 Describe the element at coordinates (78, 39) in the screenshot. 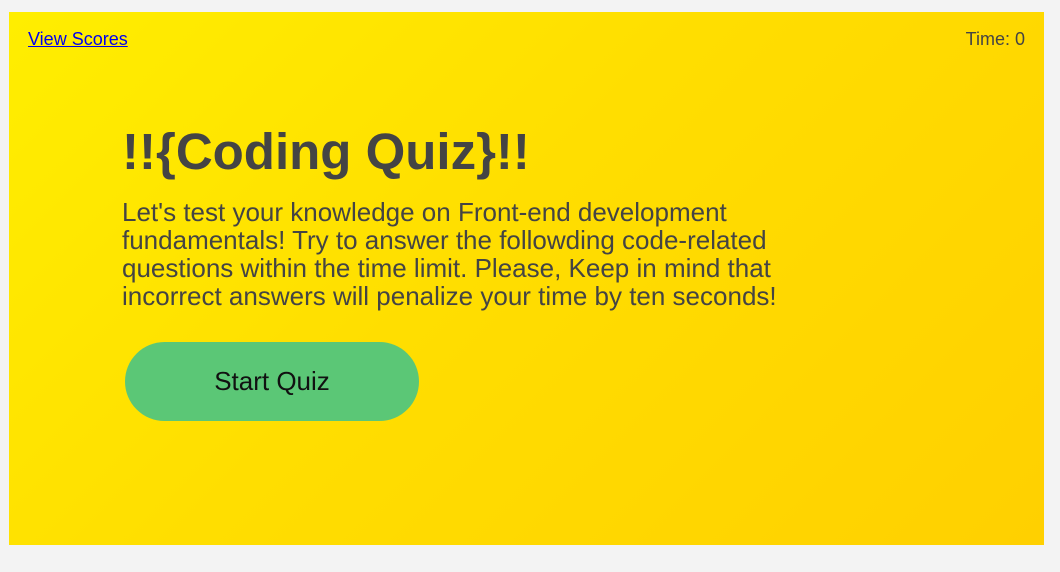

I see `view-scores-link: View Scores` at that location.